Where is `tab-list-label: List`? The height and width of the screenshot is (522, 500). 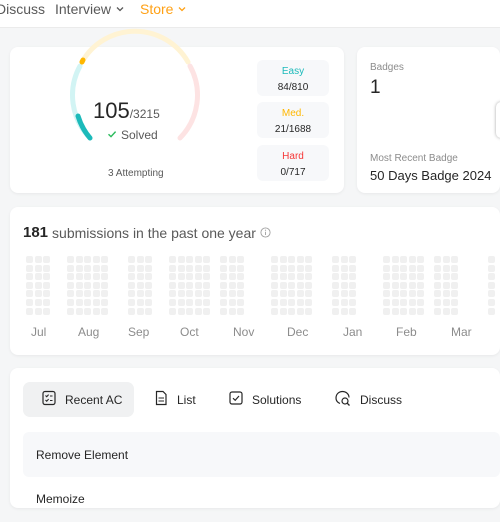
tab-list-label: List is located at coordinates (186, 399).